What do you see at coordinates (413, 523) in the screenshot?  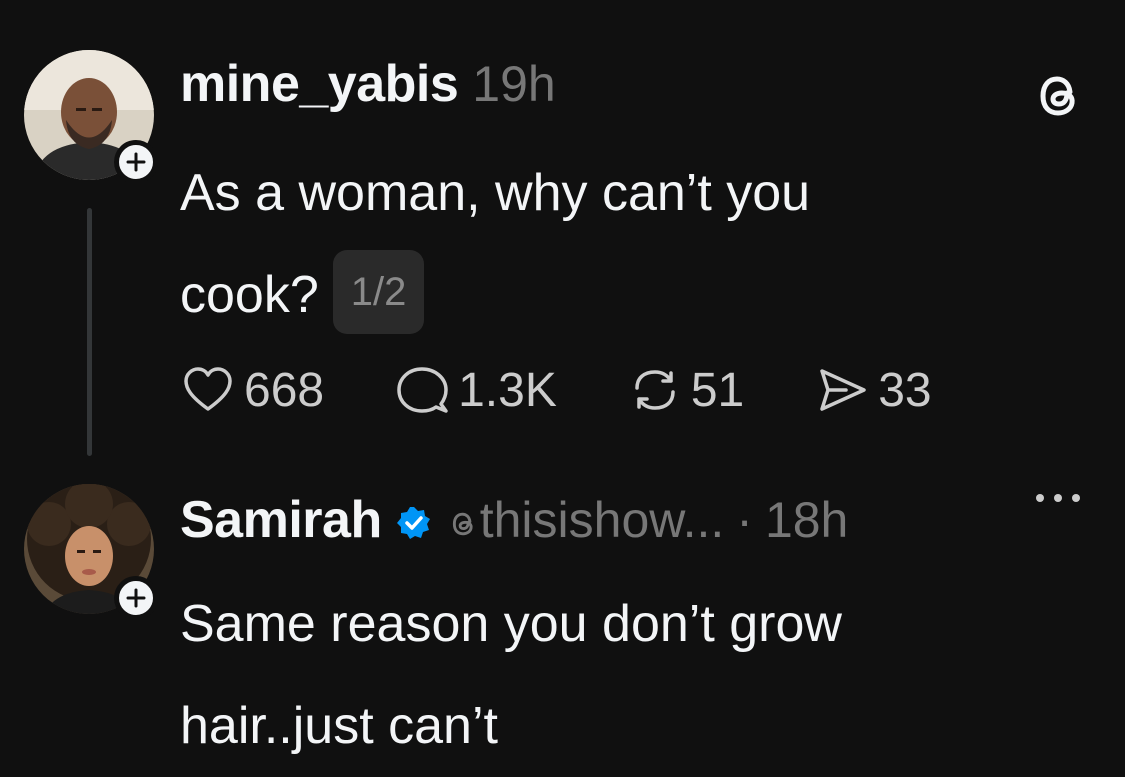 I see `verified-badge-icon` at bounding box center [413, 523].